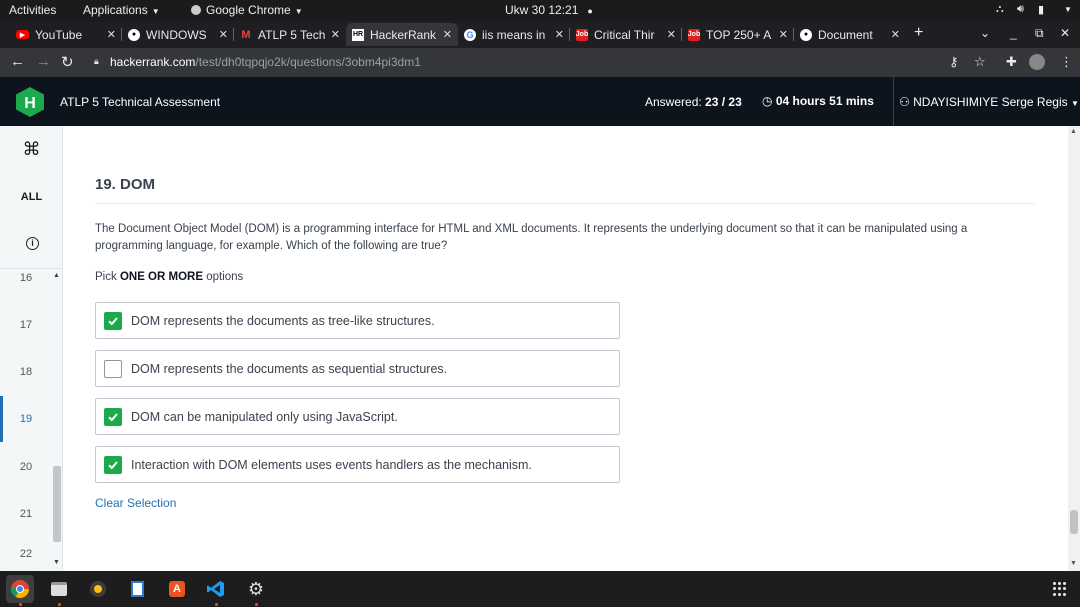 This screenshot has height=607, width=1080. I want to click on software-dock-icon: A, so click(177, 589).